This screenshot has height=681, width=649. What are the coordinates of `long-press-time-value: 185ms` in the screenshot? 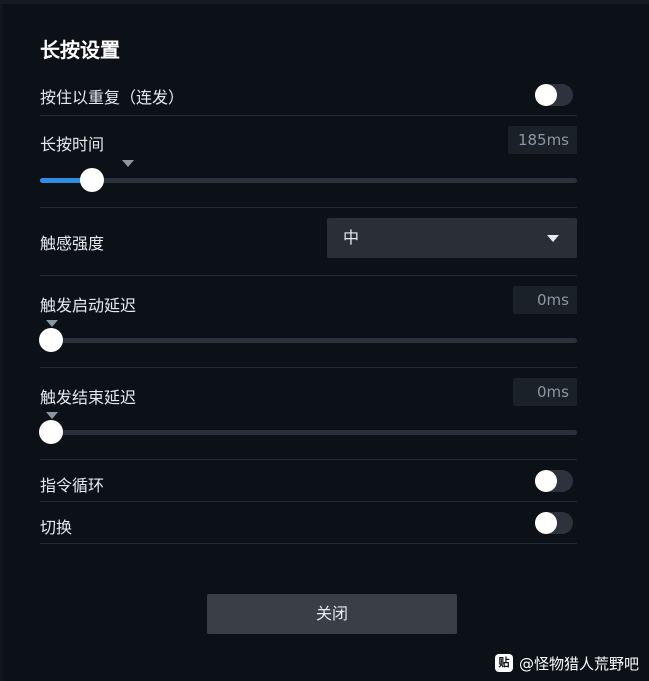 It's located at (542, 140).